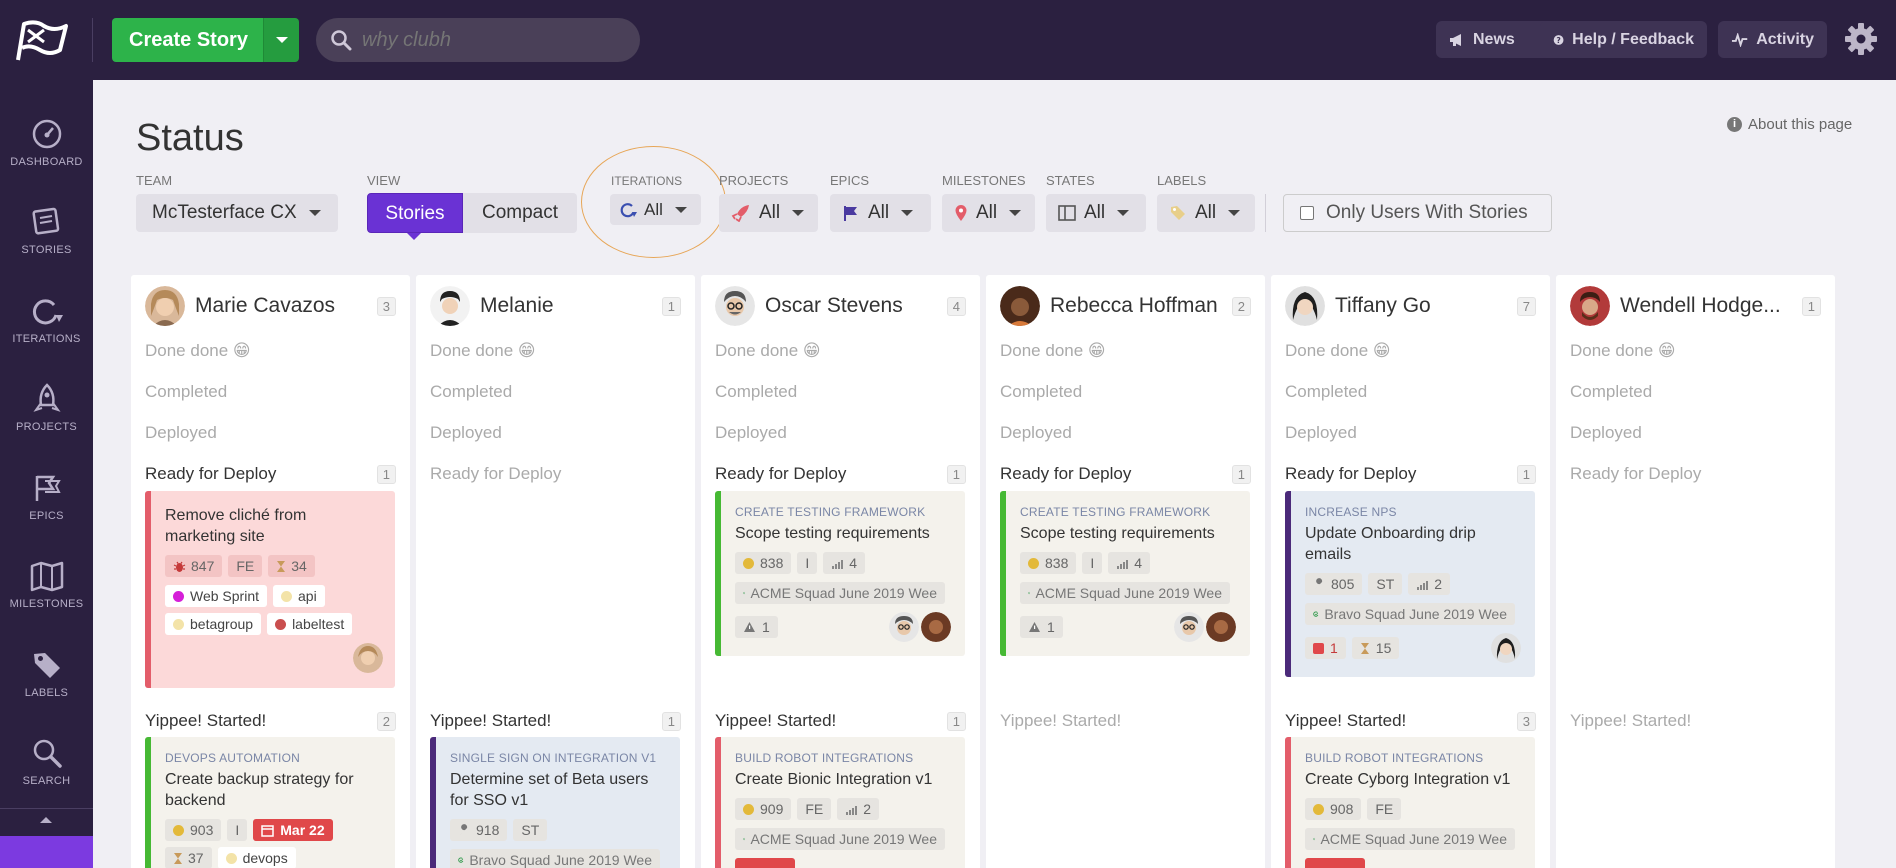 This screenshot has width=1896, height=868. I want to click on label-chip: betagroup, so click(213, 624).